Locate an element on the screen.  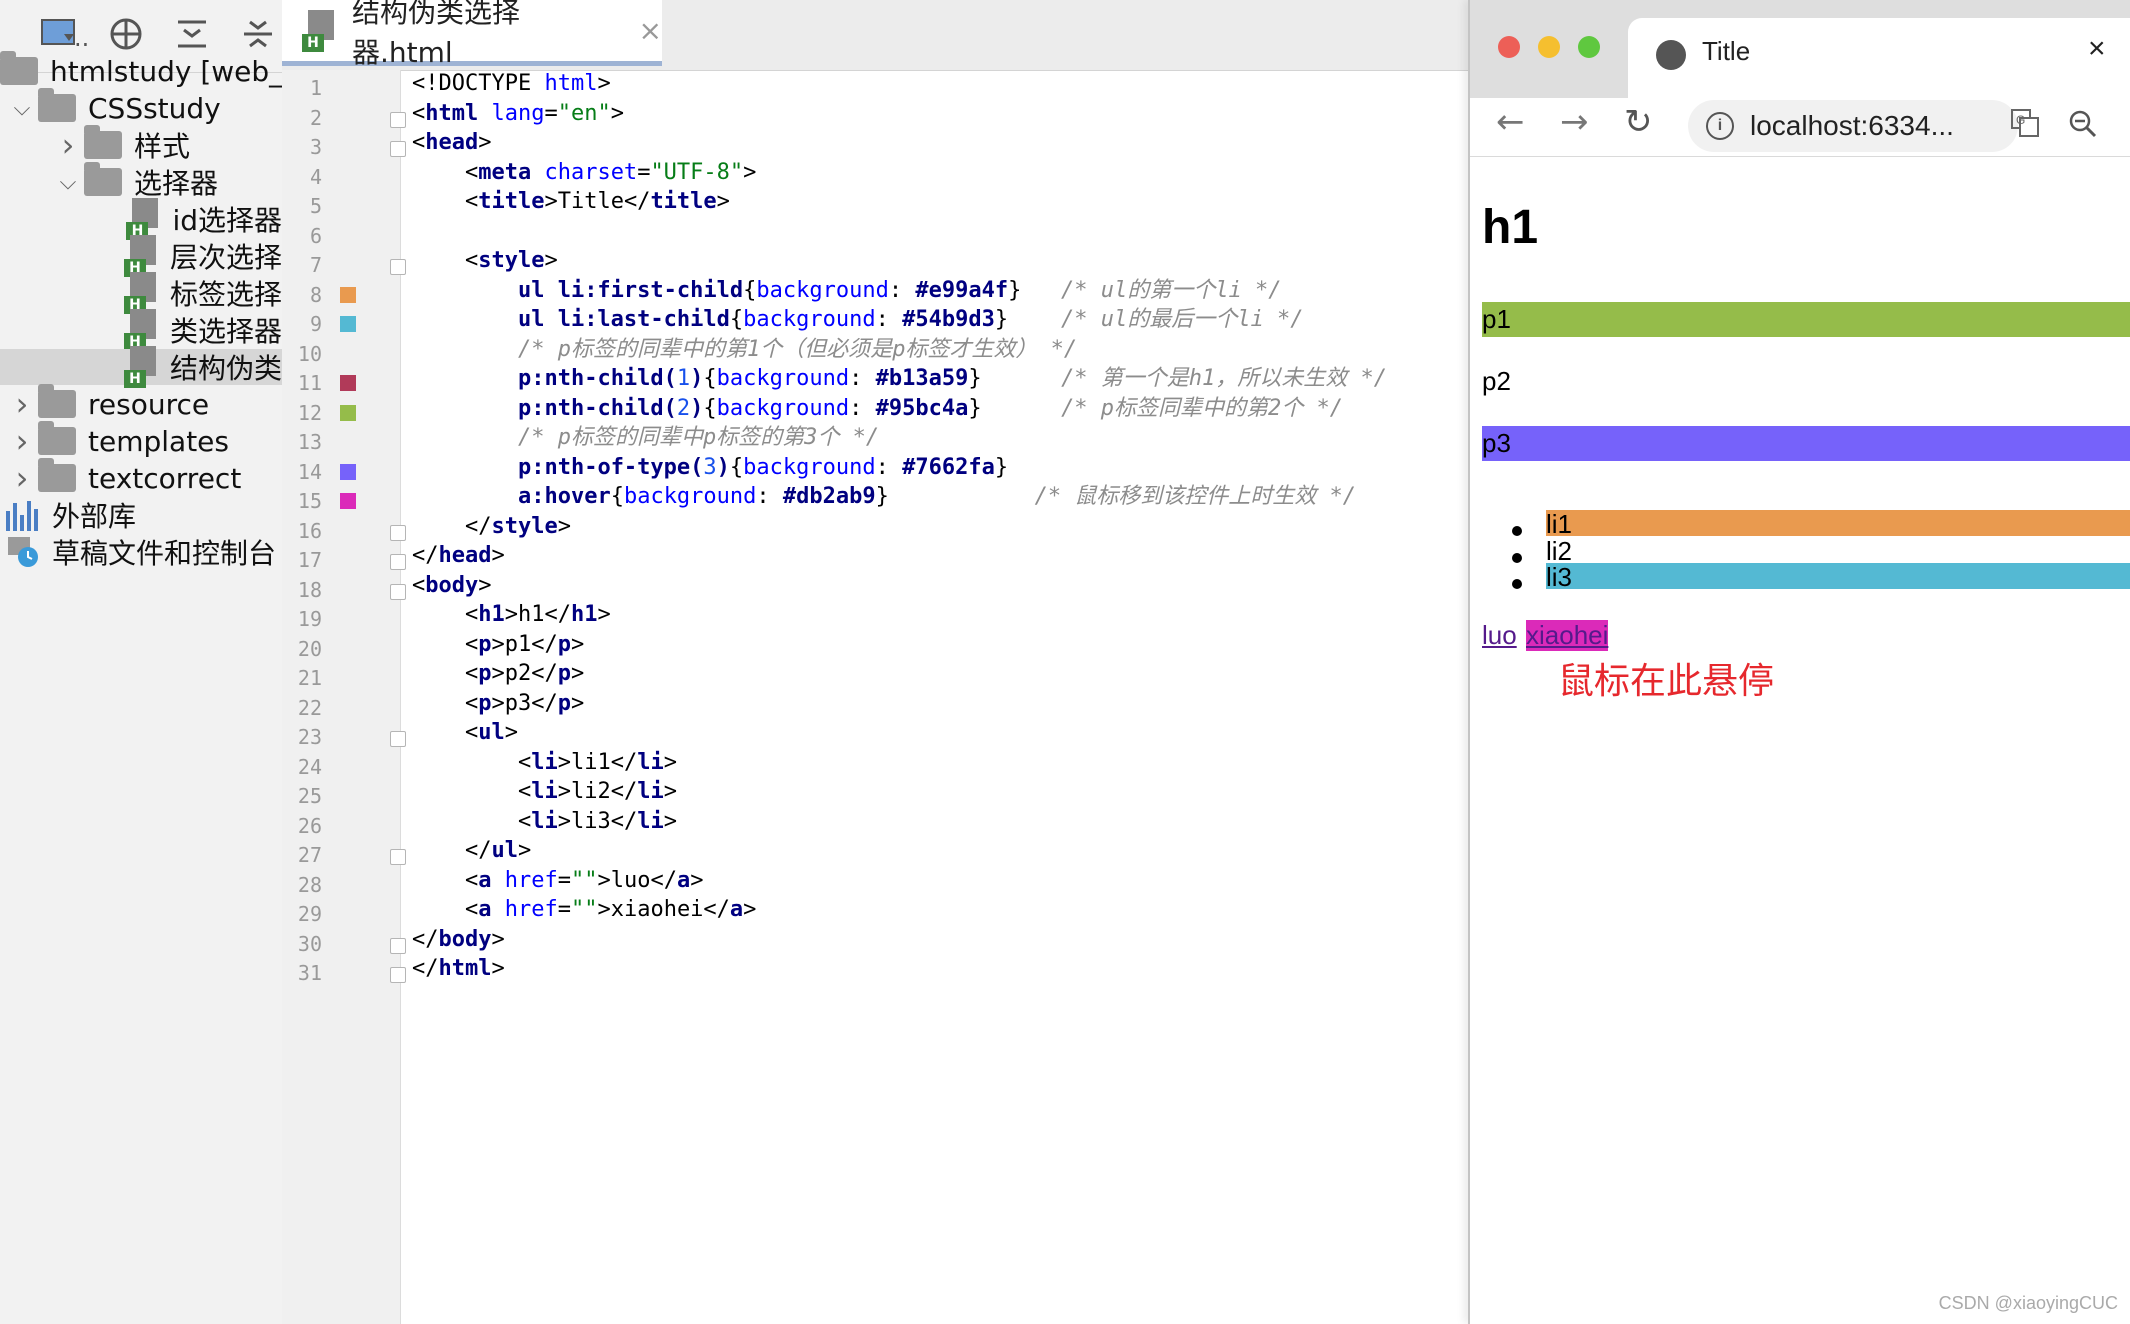
tree-item: H 结构伪类 is located at coordinates (141, 367).